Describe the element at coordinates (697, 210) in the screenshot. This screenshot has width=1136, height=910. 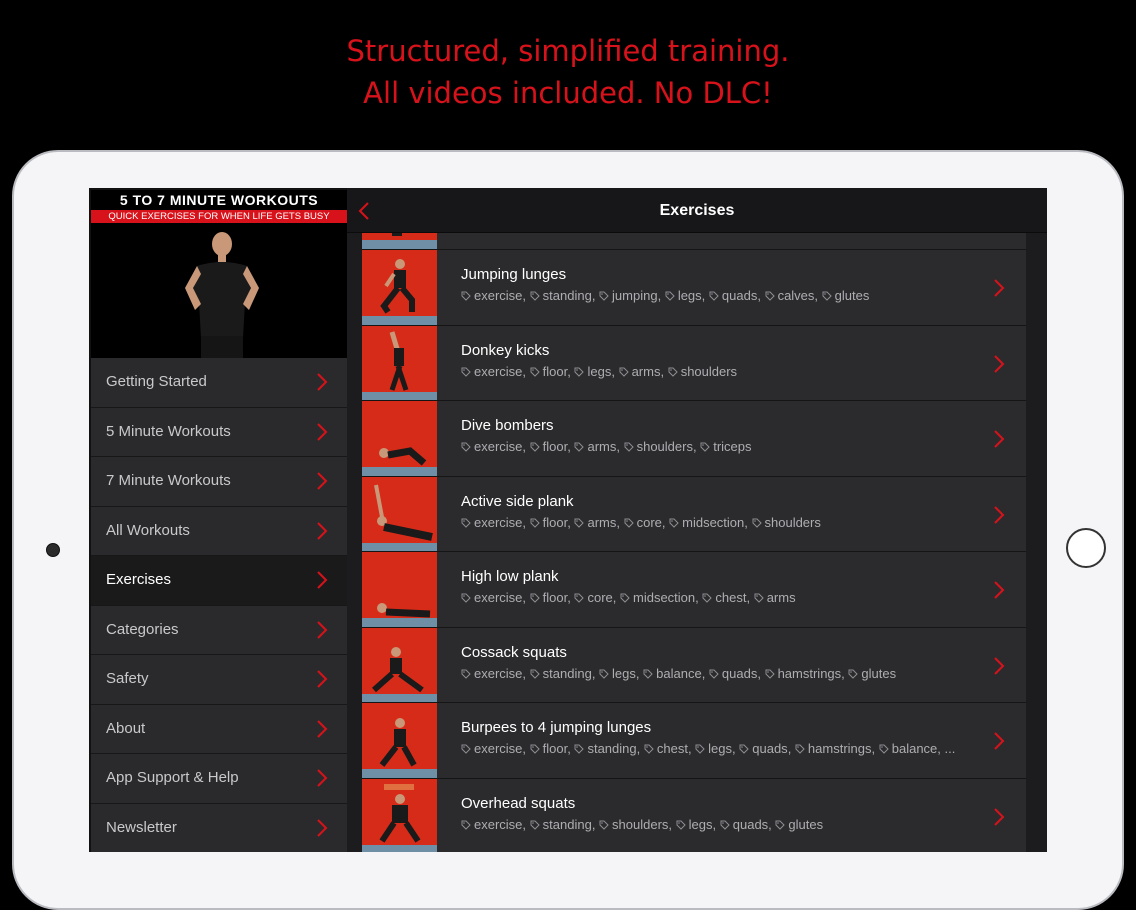
I see `navigation-bar: Exercises` at that location.